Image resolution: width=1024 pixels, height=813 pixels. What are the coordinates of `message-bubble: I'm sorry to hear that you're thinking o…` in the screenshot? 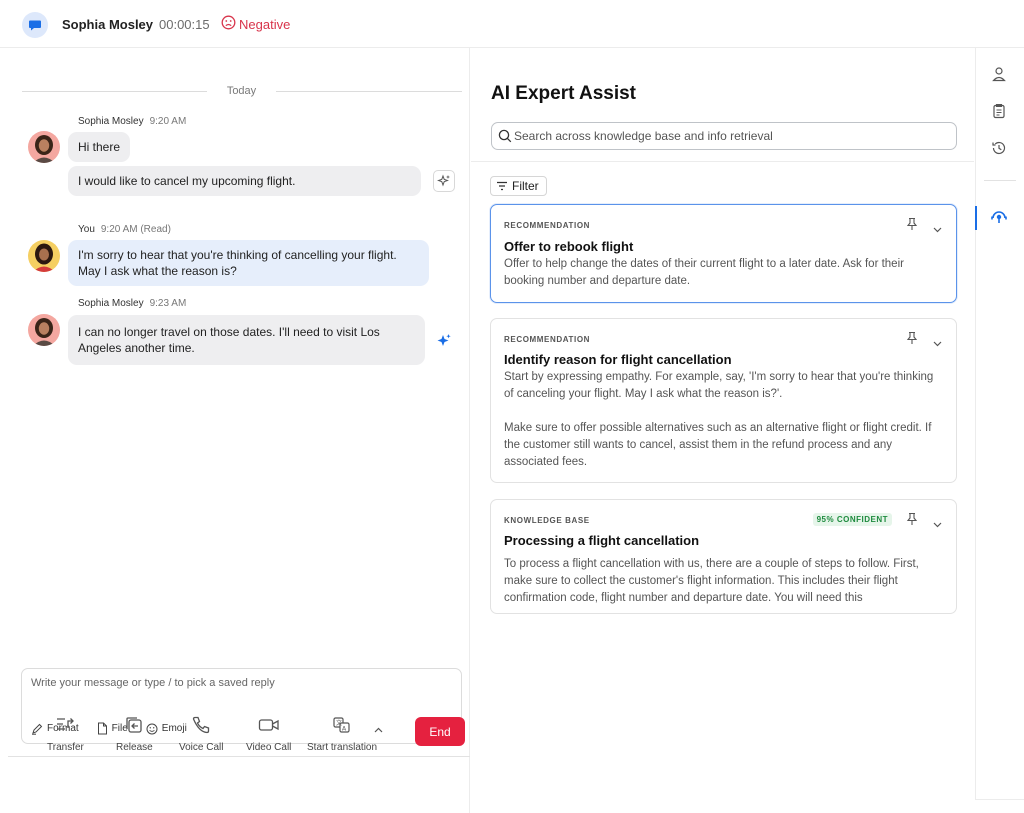 It's located at (248, 263).